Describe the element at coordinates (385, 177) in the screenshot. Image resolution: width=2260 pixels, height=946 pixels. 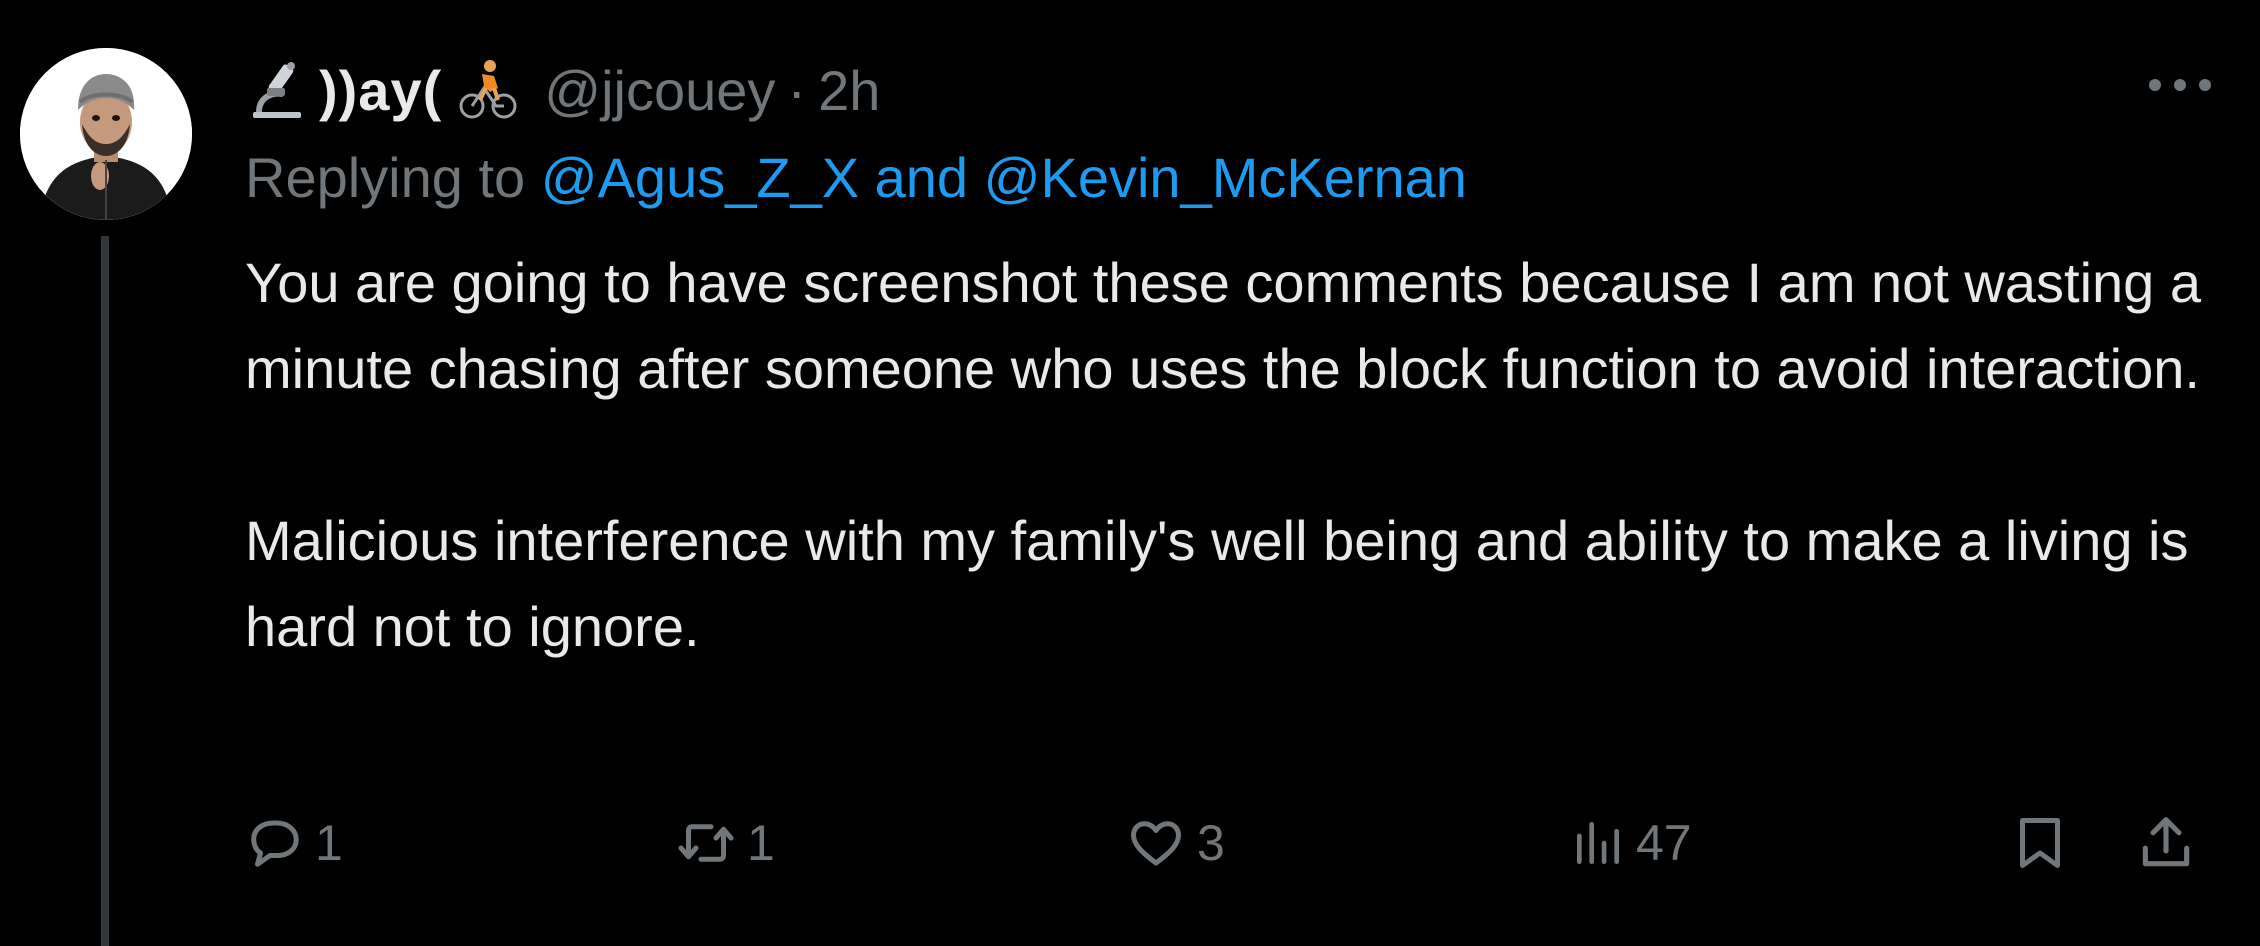
I see `replying-to-label: Replying to` at that location.